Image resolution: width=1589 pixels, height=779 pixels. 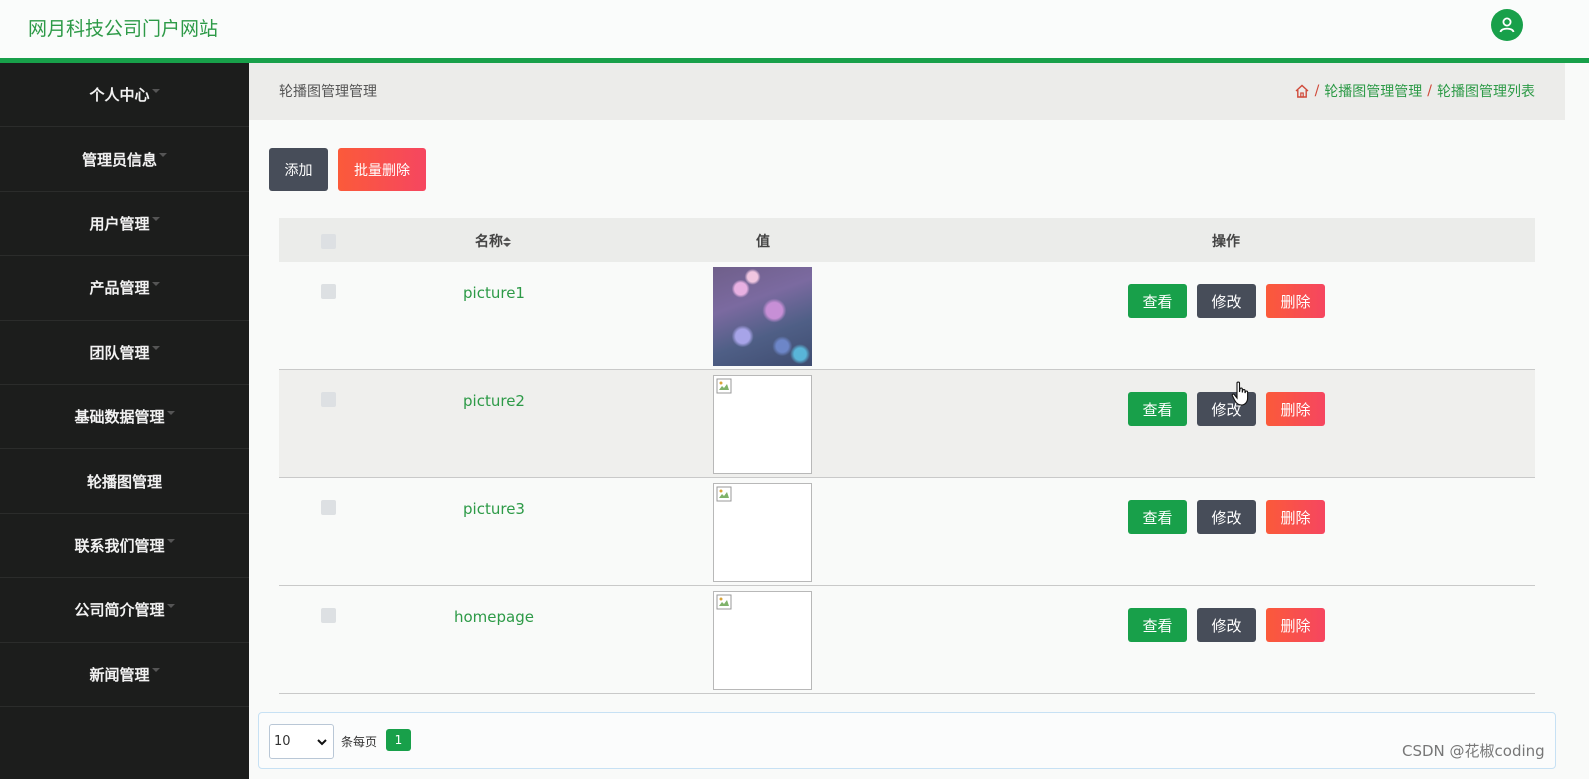 I want to click on sidebar-item-admin-info: 管理员信息, so click(x=124, y=159).